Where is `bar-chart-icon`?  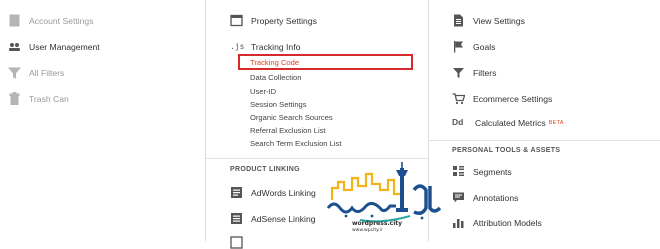 bar-chart-icon is located at coordinates (458, 222).